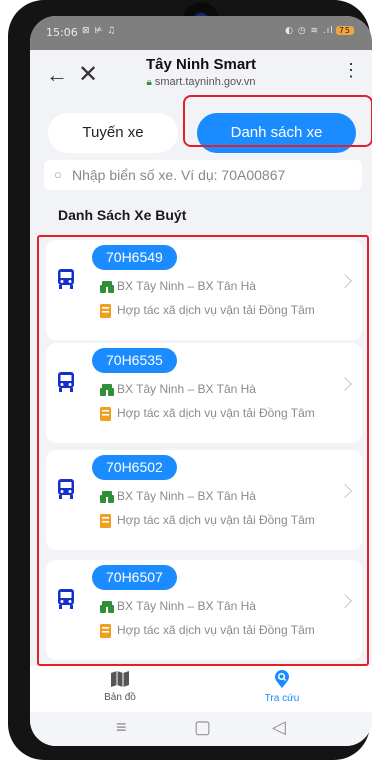  What do you see at coordinates (179, 175) in the screenshot?
I see `search-placeholder: Nhập biển số xe. Ví dụ: 70A00867` at bounding box center [179, 175].